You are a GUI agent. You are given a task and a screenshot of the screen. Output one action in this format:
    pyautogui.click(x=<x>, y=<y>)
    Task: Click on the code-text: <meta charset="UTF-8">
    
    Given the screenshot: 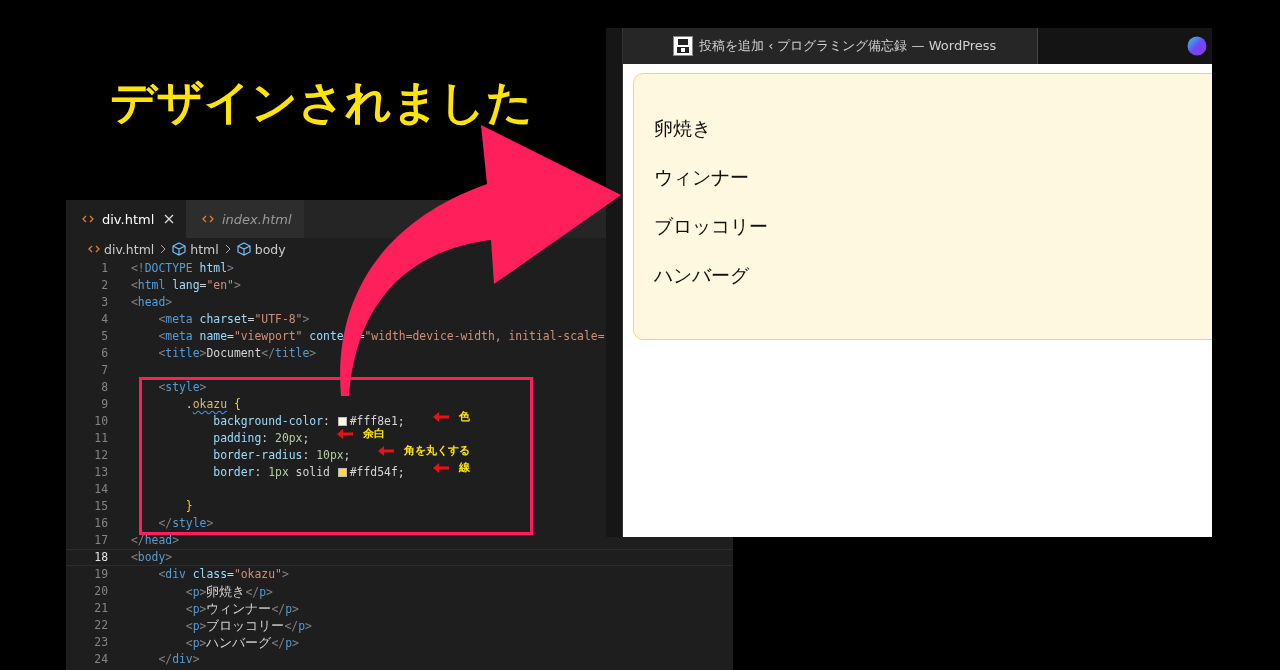 What is the action you would take?
    pyautogui.click(x=233, y=319)
    